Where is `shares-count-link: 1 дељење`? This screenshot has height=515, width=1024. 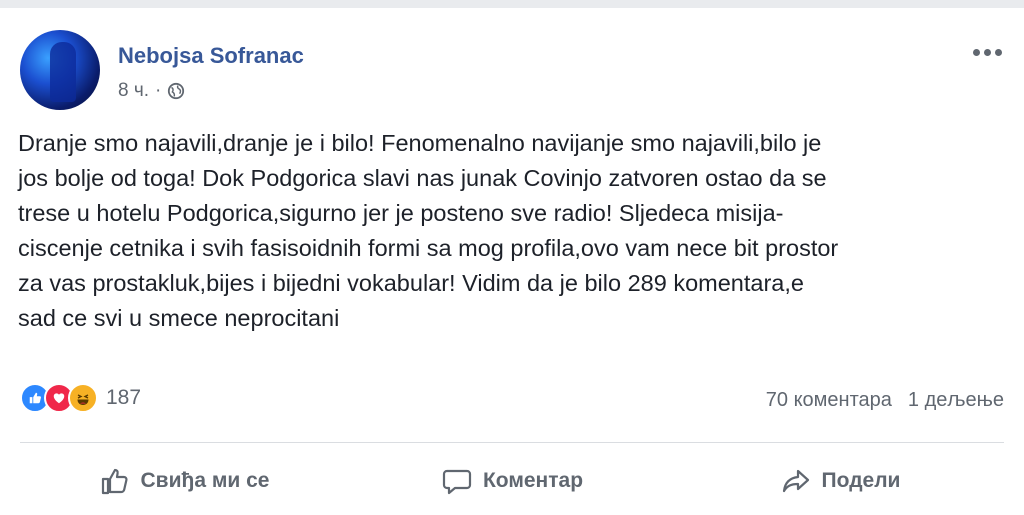
shares-count-link: 1 дељење is located at coordinates (956, 400).